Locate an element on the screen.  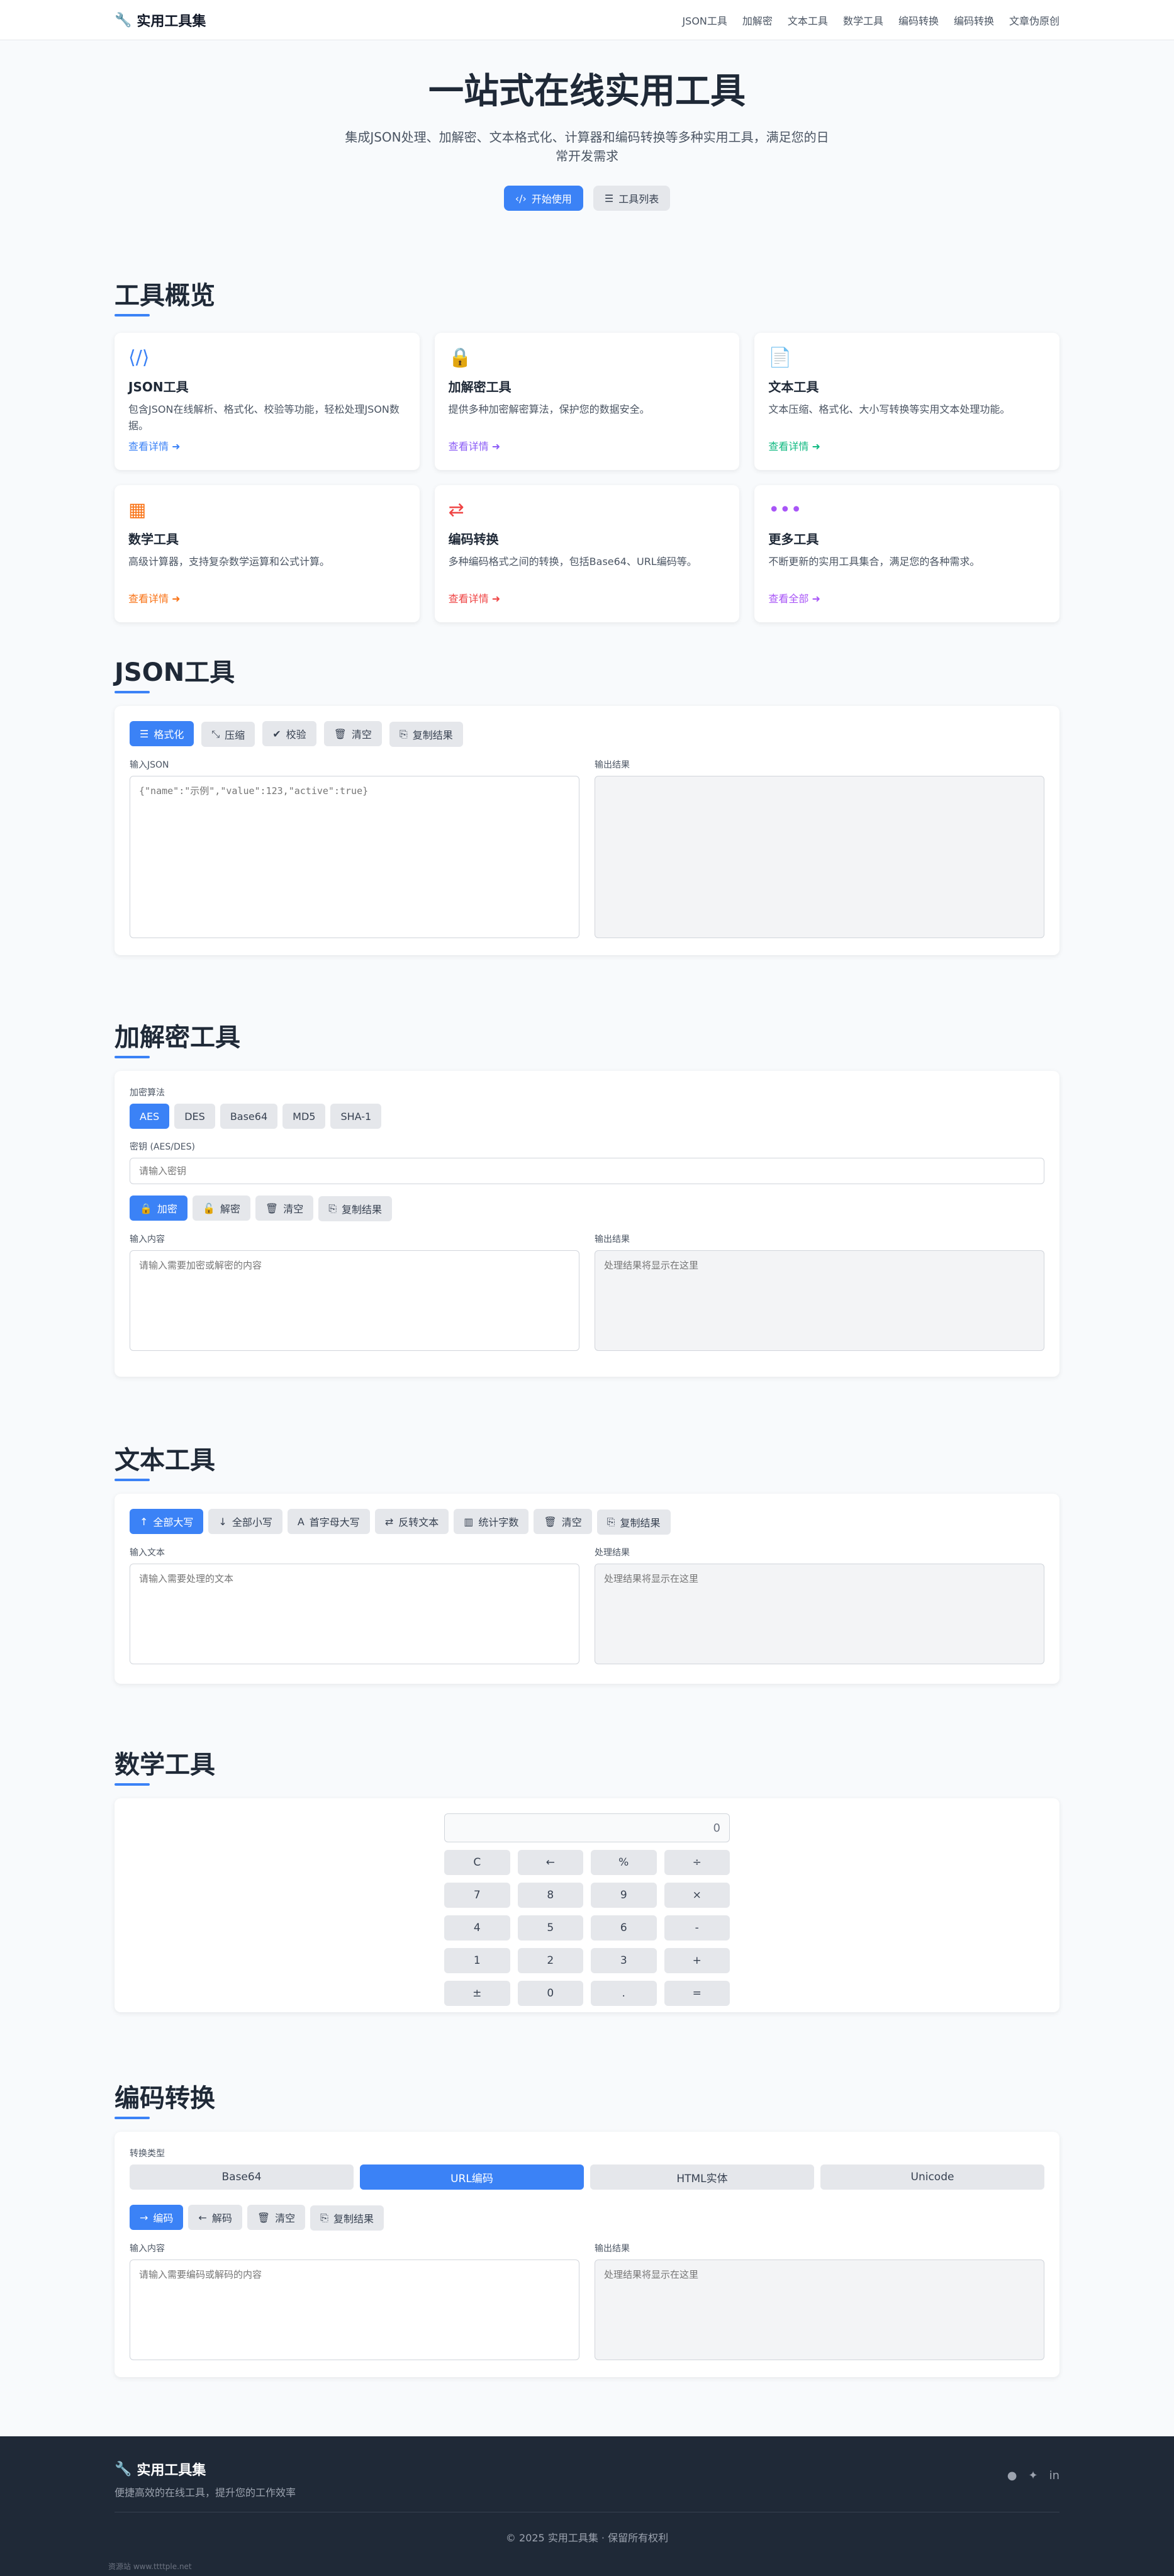
clear-button: 🗑 清空 is located at coordinates (352, 733).